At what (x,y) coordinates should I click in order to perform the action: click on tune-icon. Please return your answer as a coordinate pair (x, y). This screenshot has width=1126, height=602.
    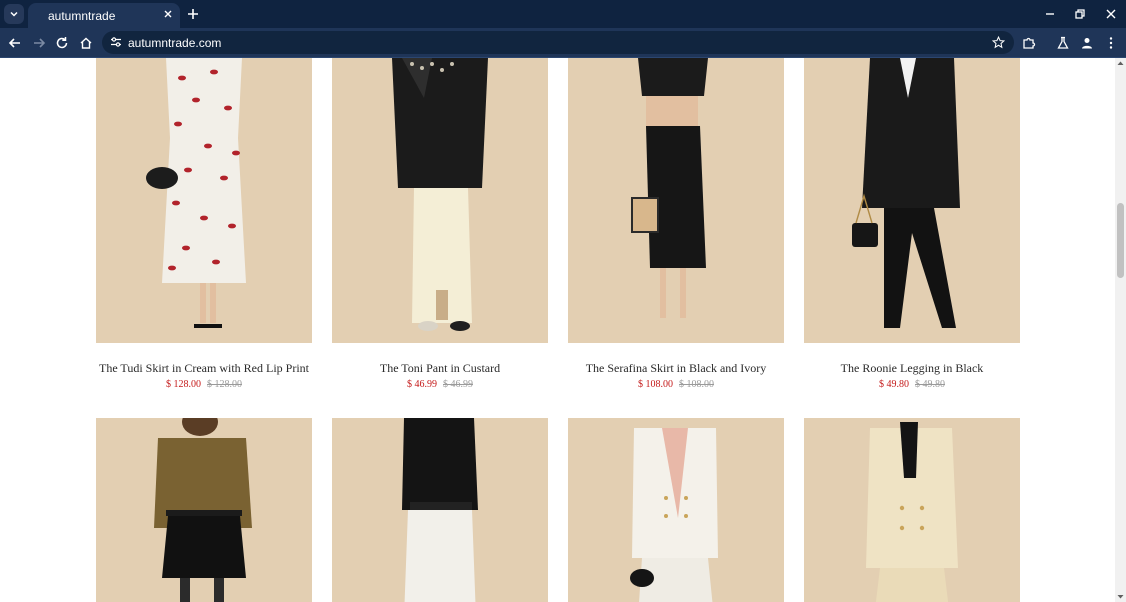
    Looking at the image, I should click on (116, 42).